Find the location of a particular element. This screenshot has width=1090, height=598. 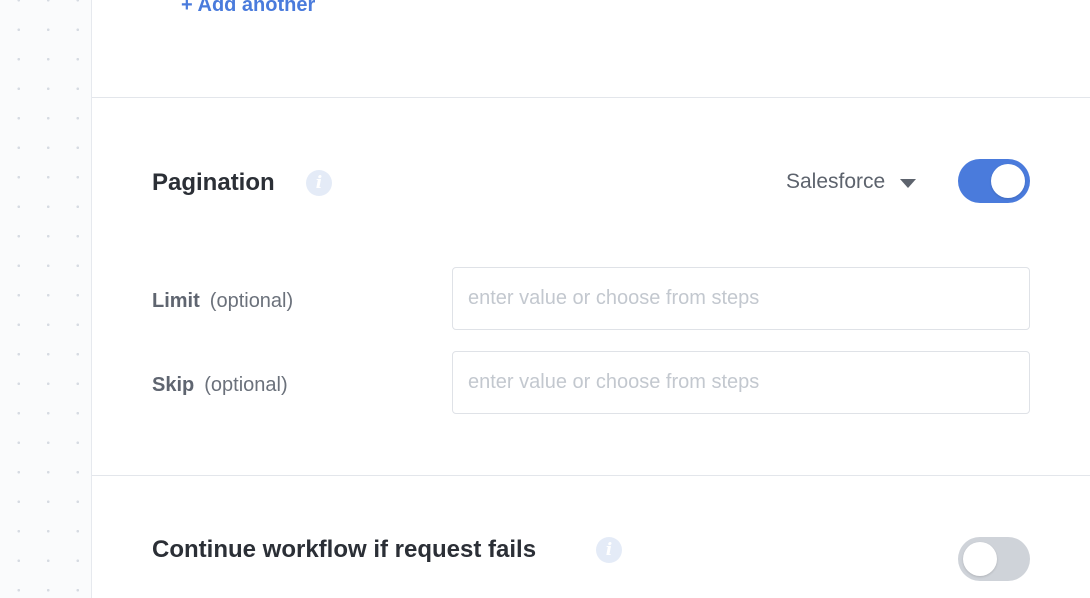

pagination-provider-selected: Salesforce is located at coordinates (836, 181).